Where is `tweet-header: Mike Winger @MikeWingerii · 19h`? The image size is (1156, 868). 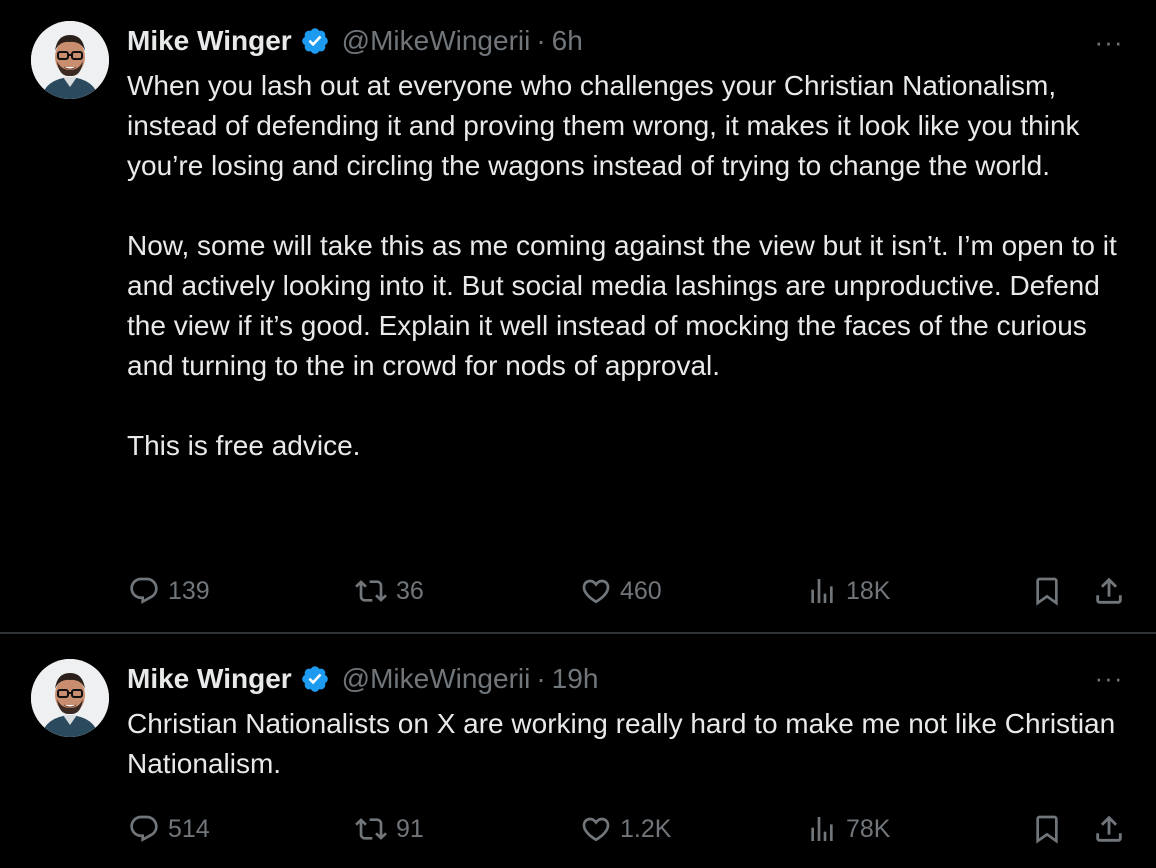
tweet-header: Mike Winger @MikeWingerii · 19h is located at coordinates (362, 679).